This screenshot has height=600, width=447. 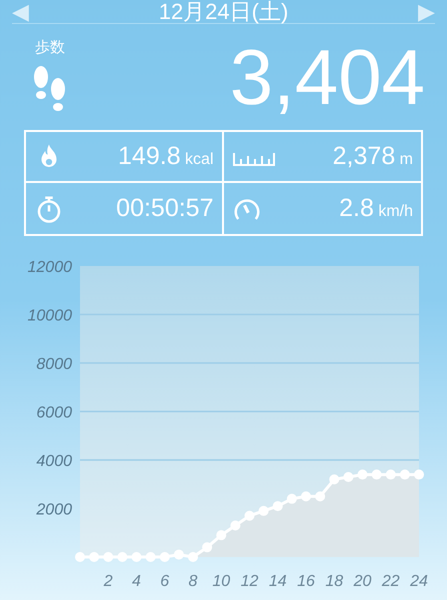 What do you see at coordinates (334, 581) in the screenshot?
I see `x-axis-label: 18` at bounding box center [334, 581].